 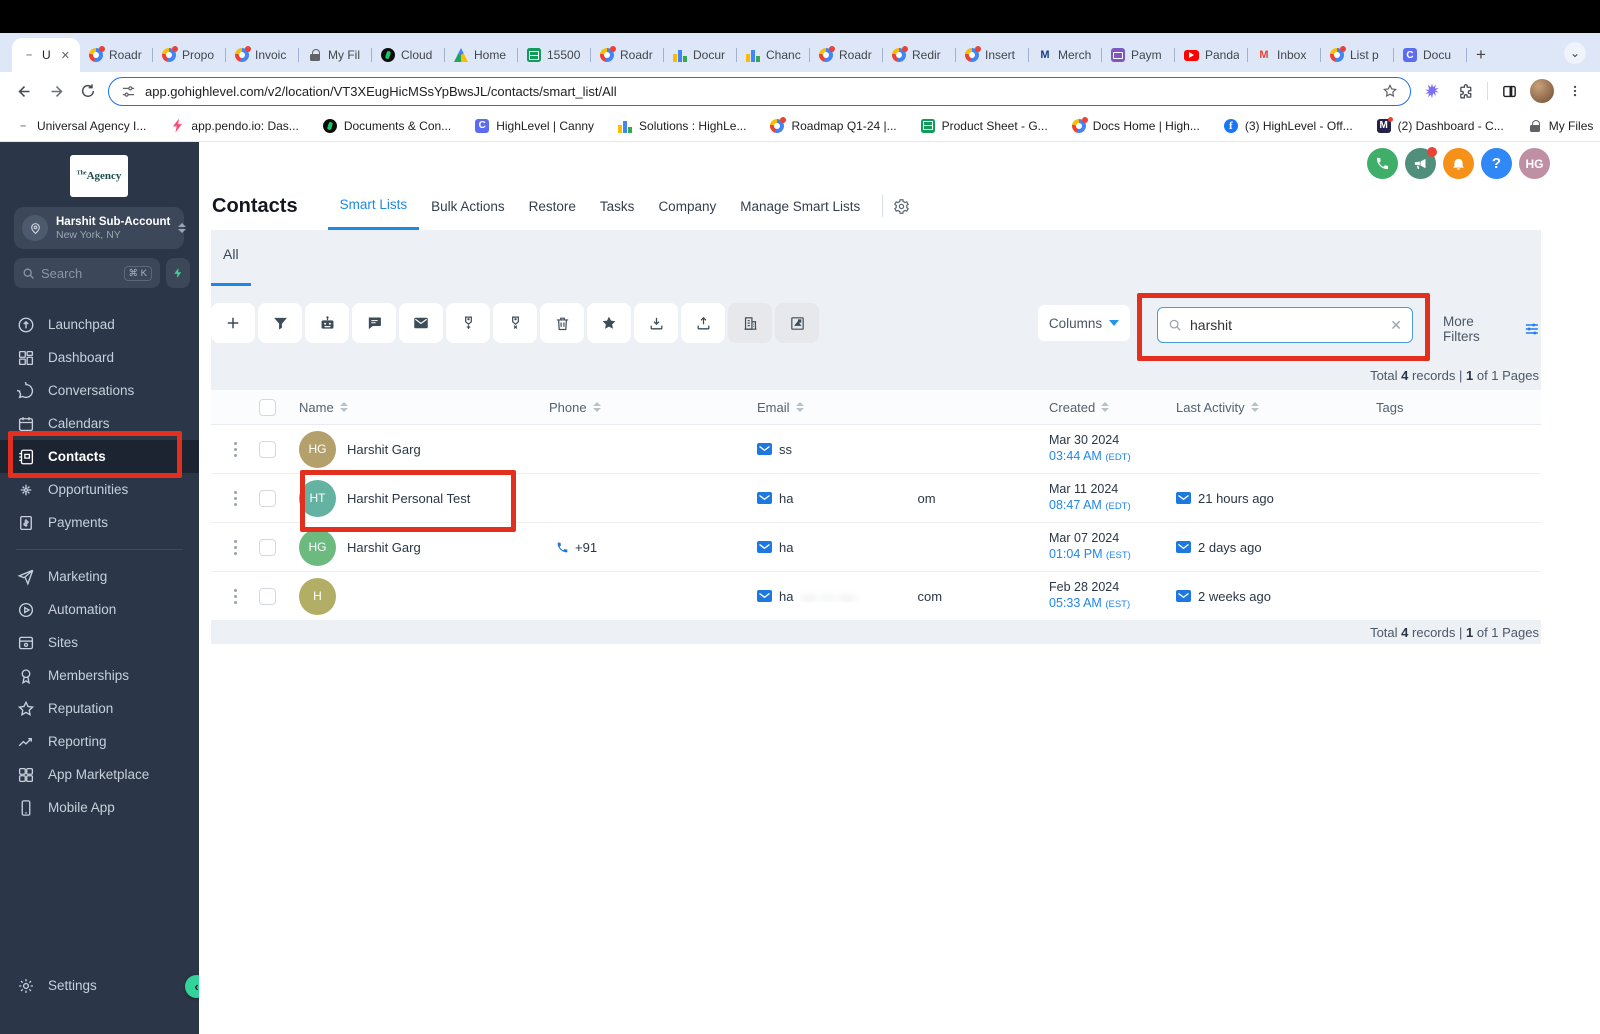 I want to click on export-button, so click(x=703, y=323).